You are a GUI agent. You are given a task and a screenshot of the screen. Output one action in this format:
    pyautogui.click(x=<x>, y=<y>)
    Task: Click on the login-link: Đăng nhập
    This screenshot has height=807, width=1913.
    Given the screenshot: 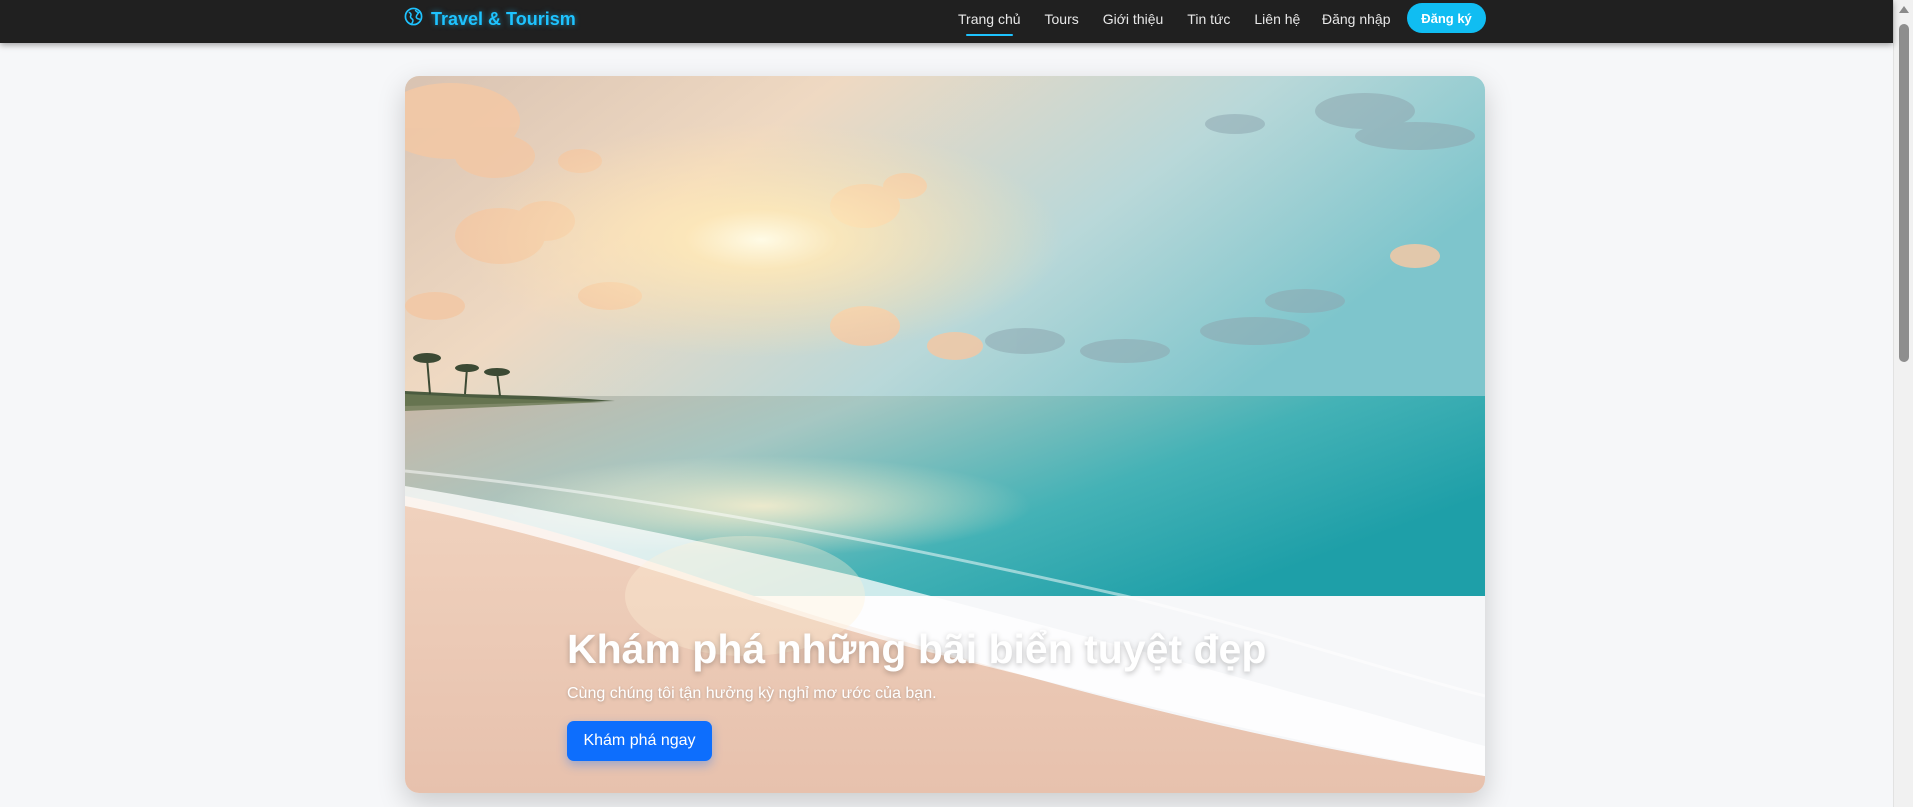 What is the action you would take?
    pyautogui.click(x=1356, y=19)
    